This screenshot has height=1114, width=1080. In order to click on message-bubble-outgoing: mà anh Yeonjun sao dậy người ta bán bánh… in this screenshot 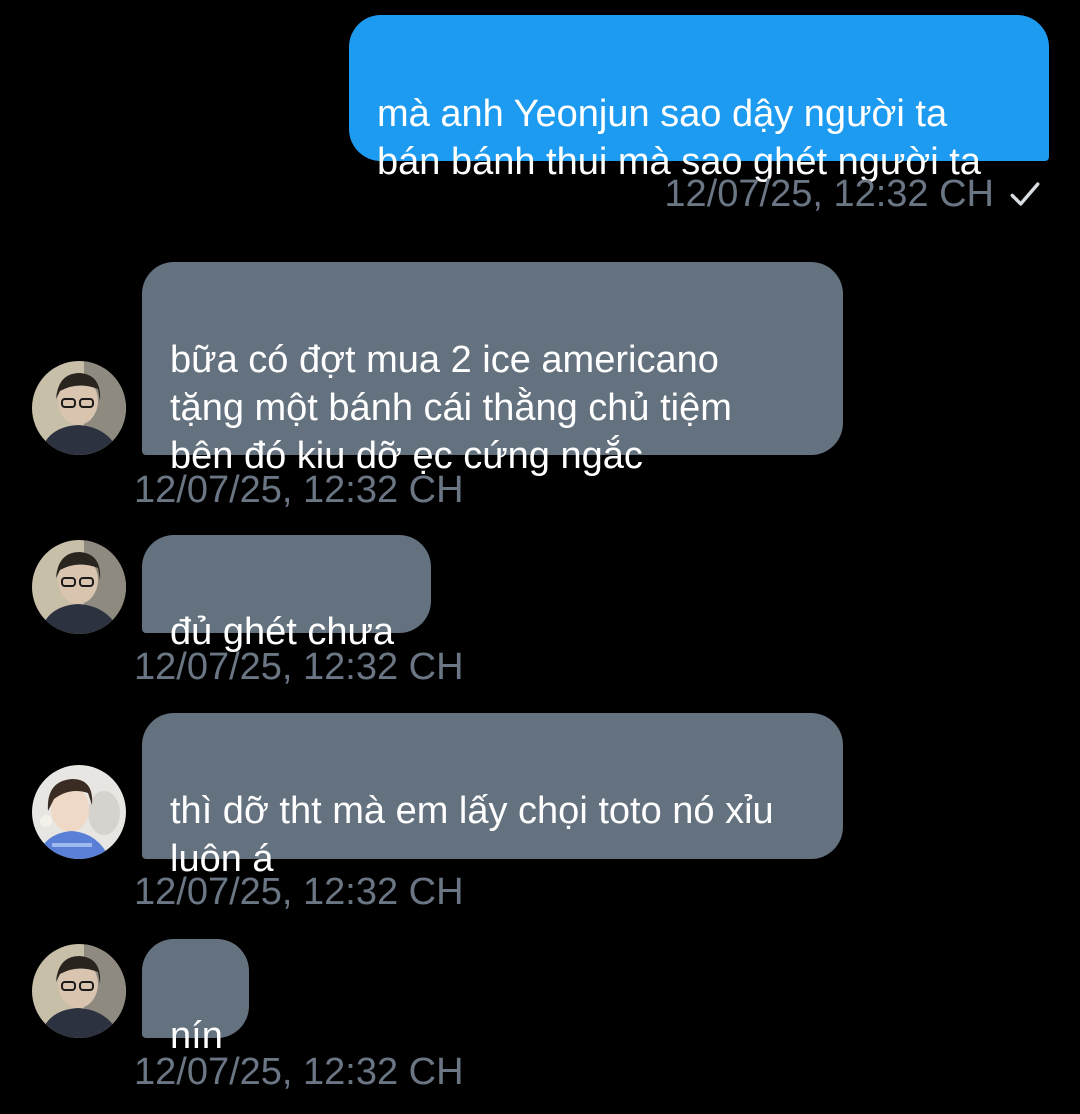, I will do `click(699, 99)`.